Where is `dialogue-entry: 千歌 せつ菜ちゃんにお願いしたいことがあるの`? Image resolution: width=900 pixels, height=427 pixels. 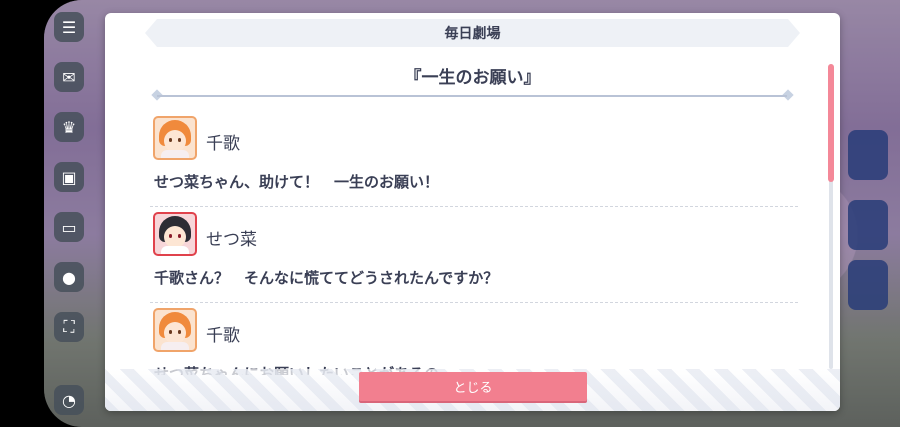 dialogue-entry: 千歌 せつ菜ちゃんにお願いしたいことがあるの is located at coordinates (474, 340).